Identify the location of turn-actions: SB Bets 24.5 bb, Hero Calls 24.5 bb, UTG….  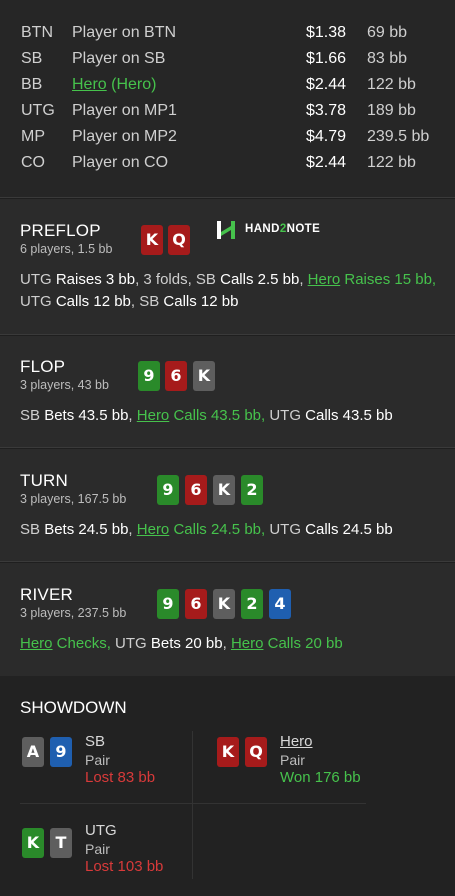
(206, 529).